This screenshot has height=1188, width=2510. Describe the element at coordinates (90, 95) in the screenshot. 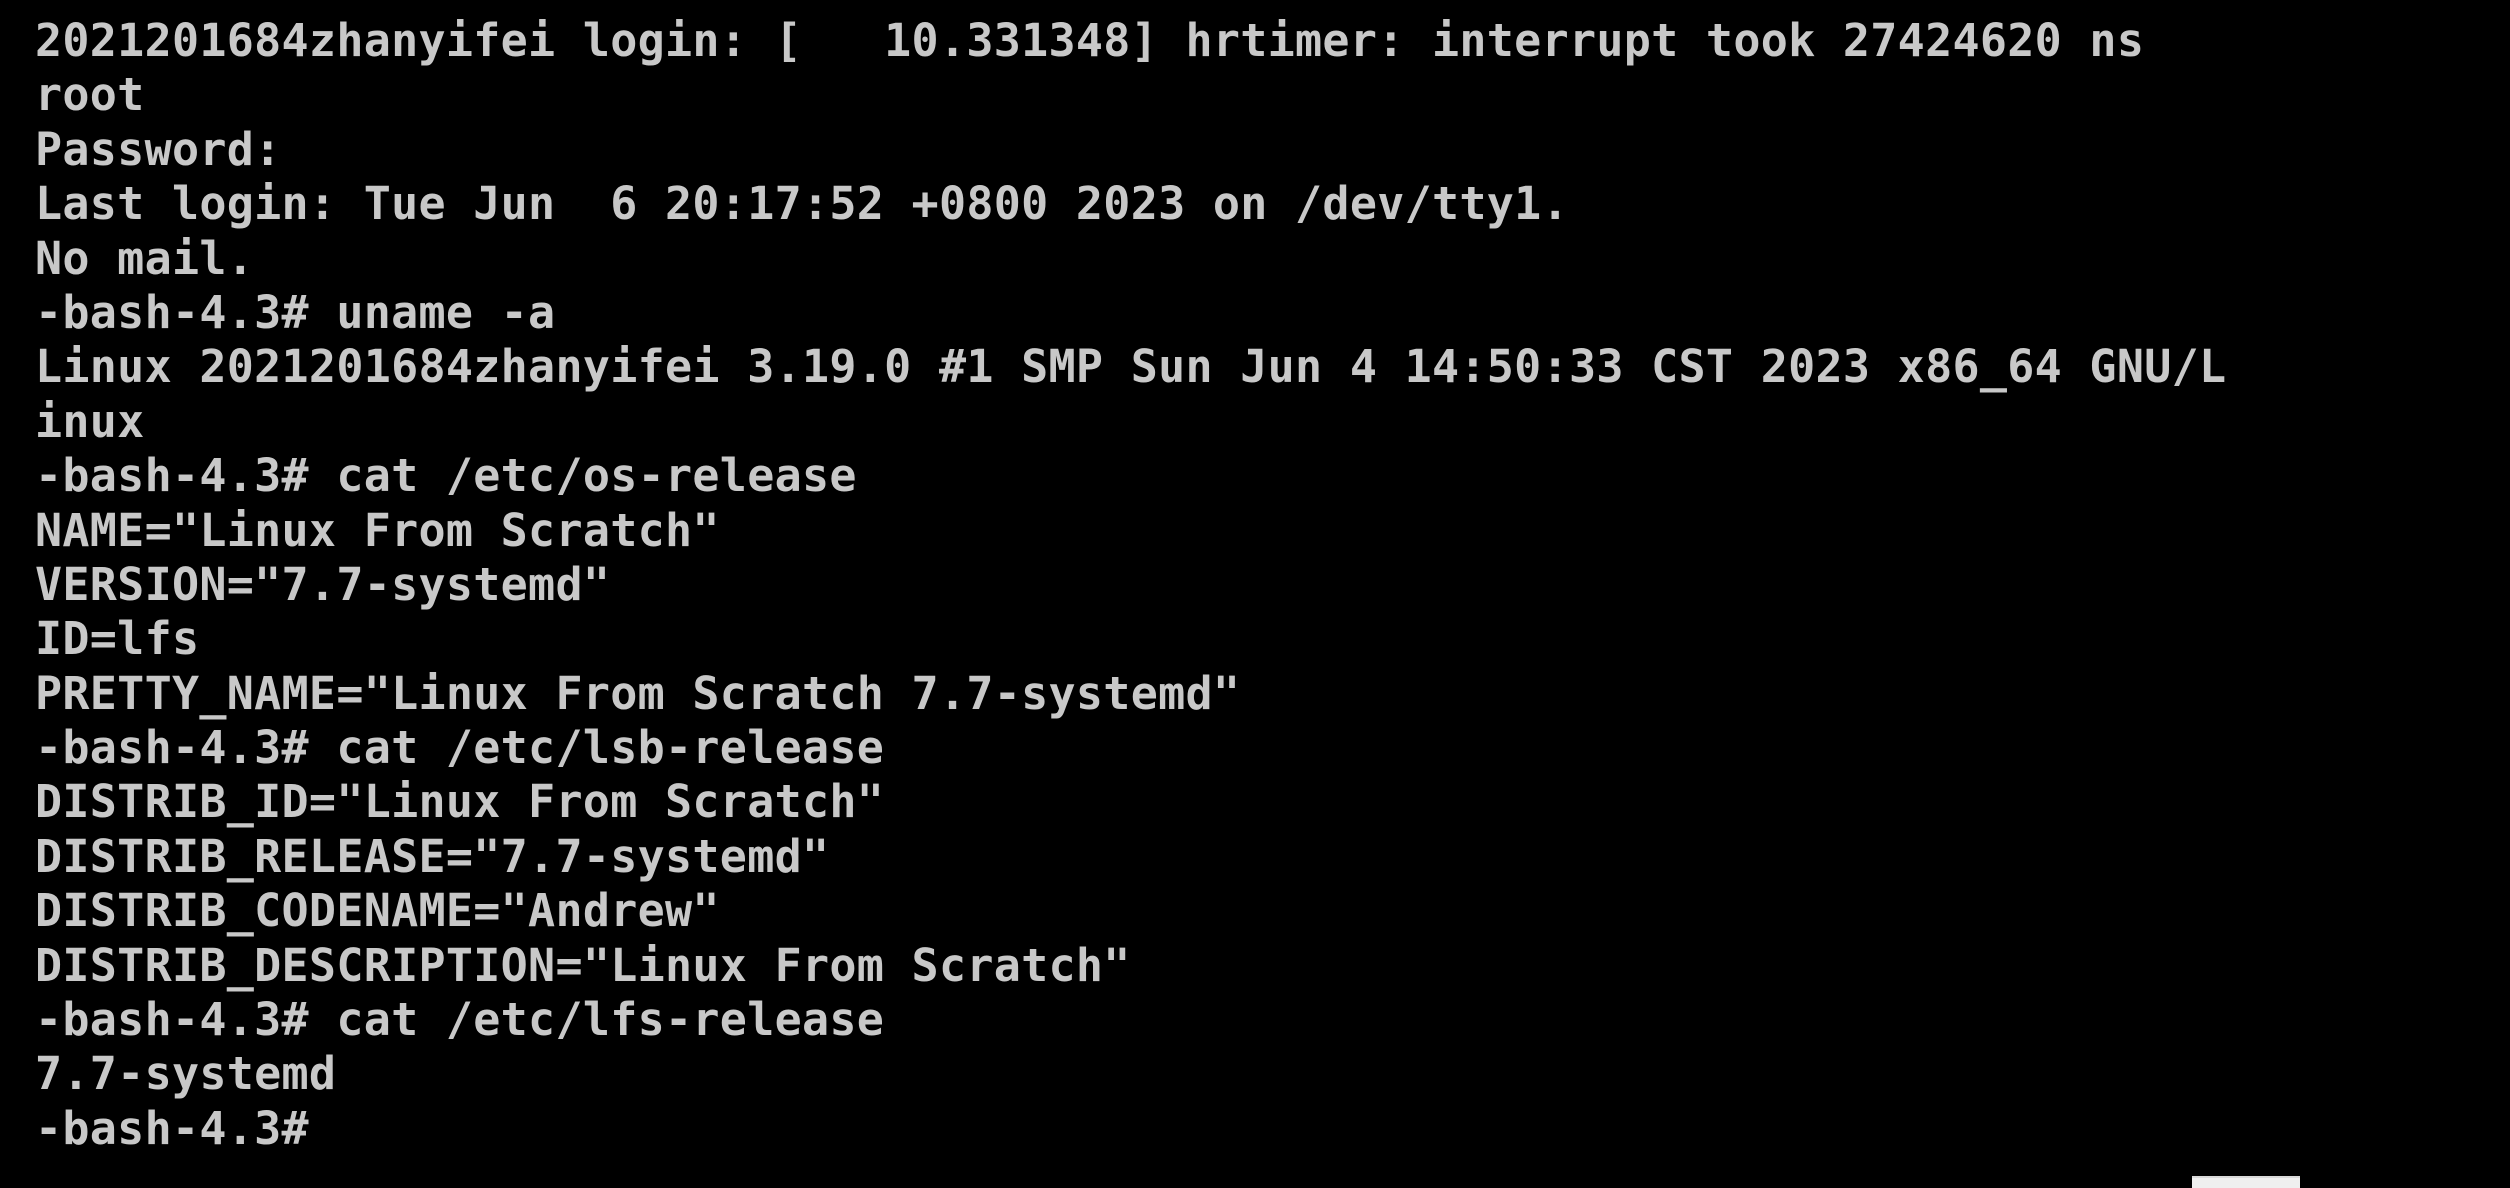

I see `terminal-line-username: root` at that location.